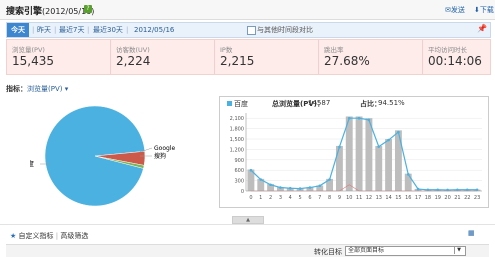 This screenshot has width=495, height=257. I want to click on help-icon: ?, so click(88, 9).